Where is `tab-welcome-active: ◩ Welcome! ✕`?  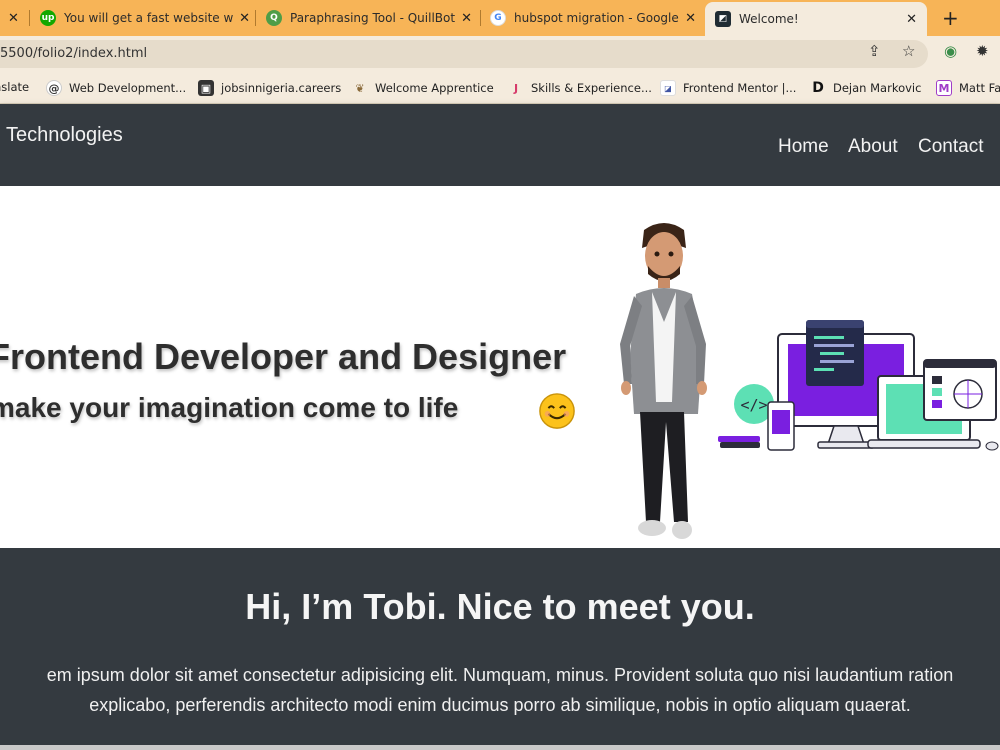 tab-welcome-active: ◩ Welcome! ✕ is located at coordinates (816, 19).